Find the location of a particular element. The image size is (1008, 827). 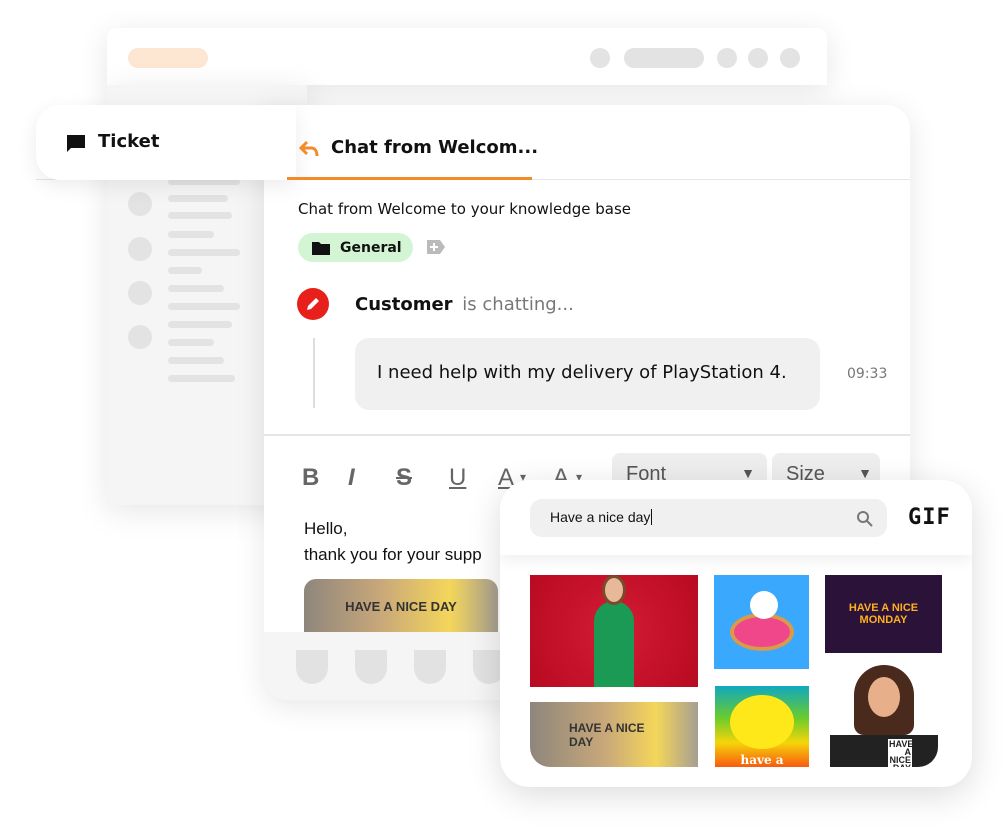

thread-line is located at coordinates (314, 373).